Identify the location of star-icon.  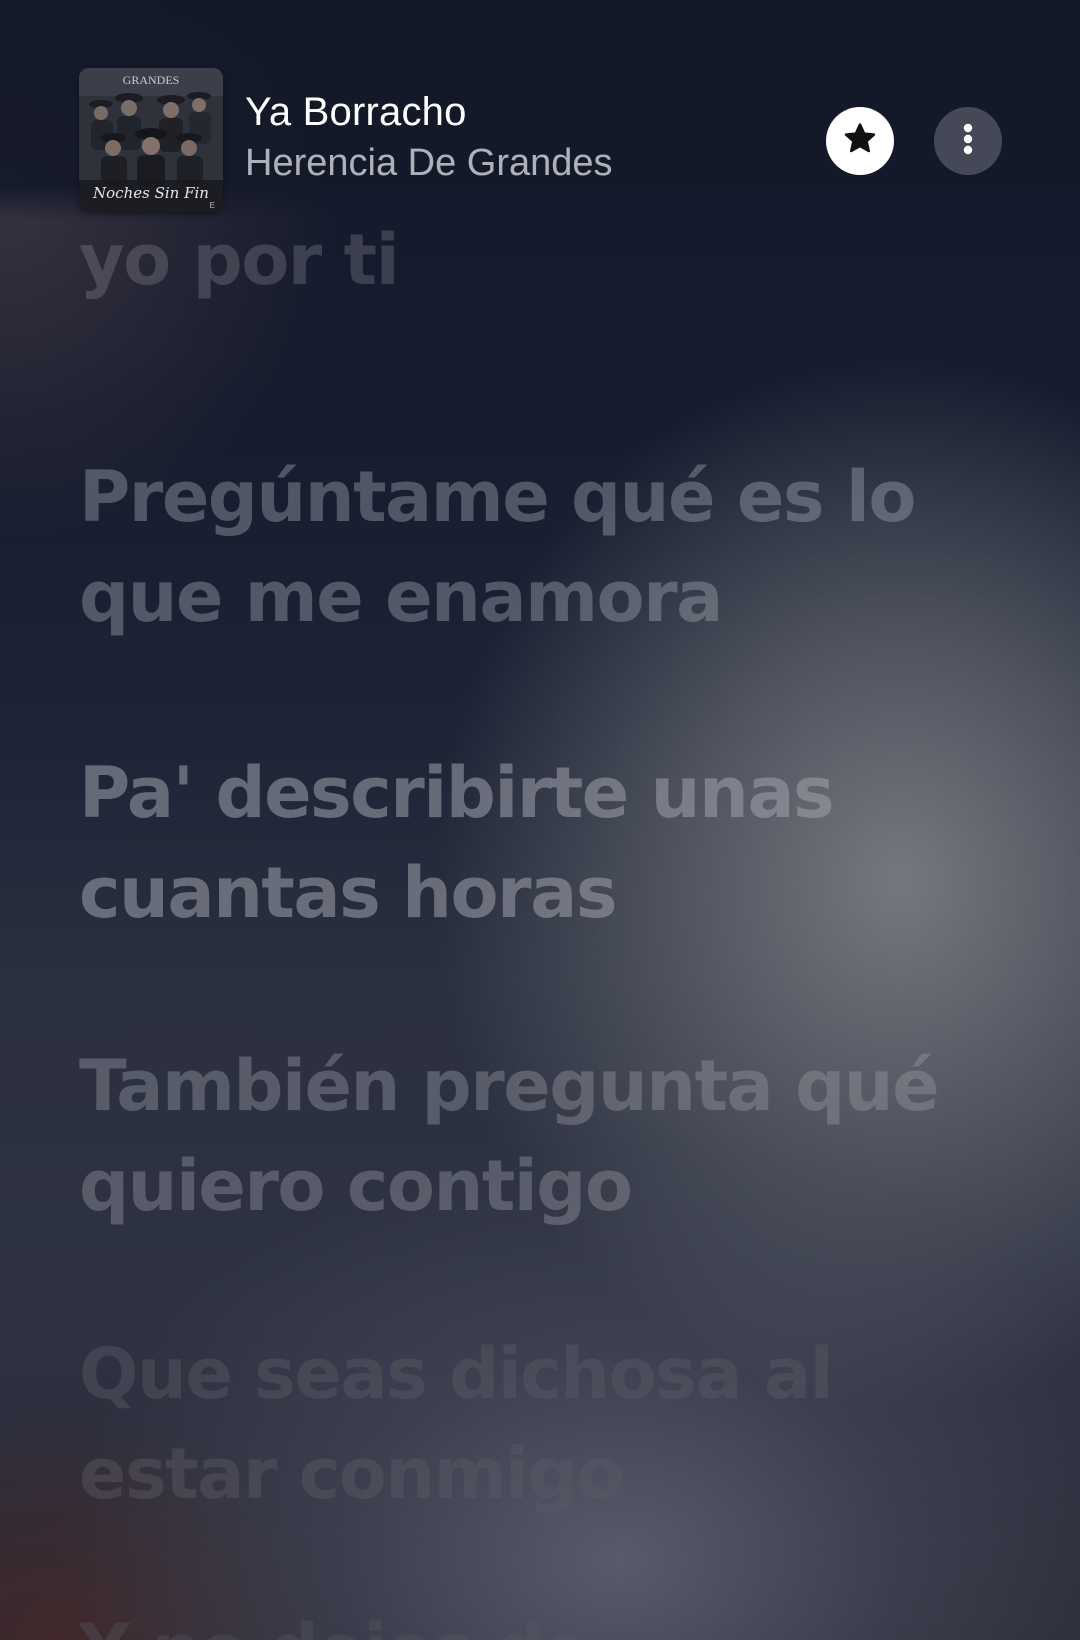
(860, 141).